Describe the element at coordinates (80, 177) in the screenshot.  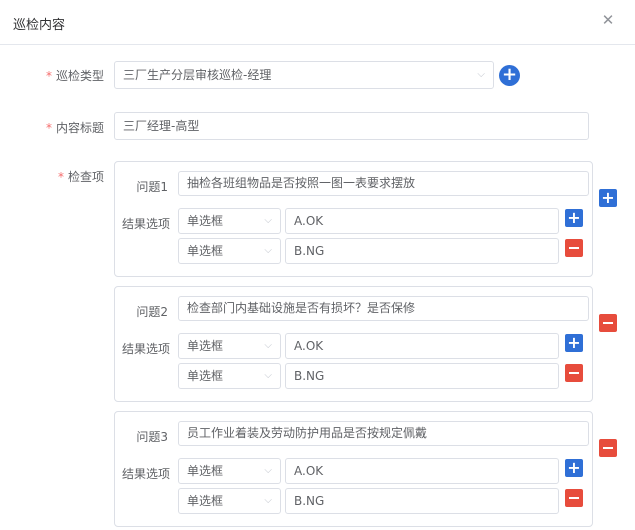
I see `check-items-label: * 检查项` at that location.